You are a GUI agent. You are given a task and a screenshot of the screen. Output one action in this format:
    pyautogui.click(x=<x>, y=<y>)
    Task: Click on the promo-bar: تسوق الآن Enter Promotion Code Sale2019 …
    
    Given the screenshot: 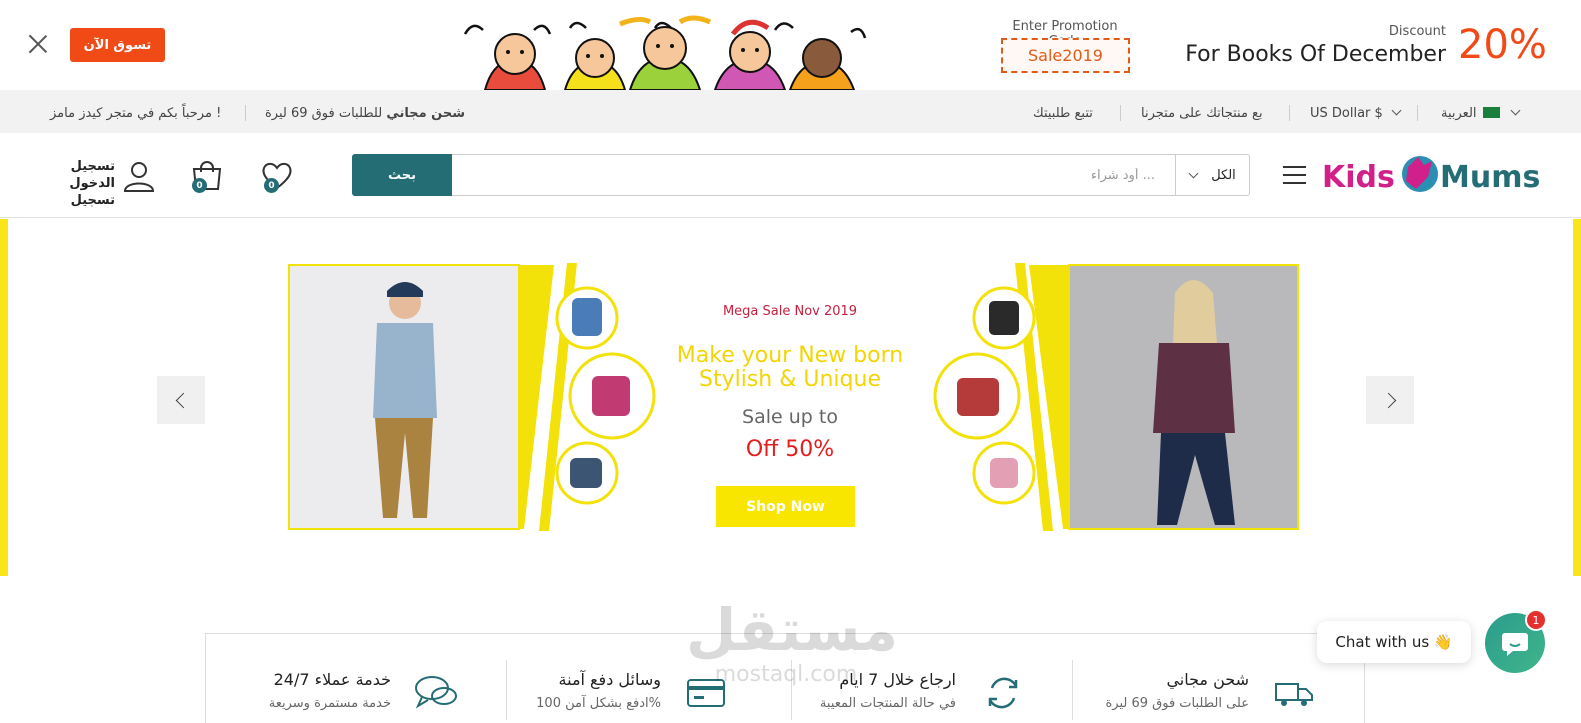 What is the action you would take?
    pyautogui.click(x=790, y=45)
    